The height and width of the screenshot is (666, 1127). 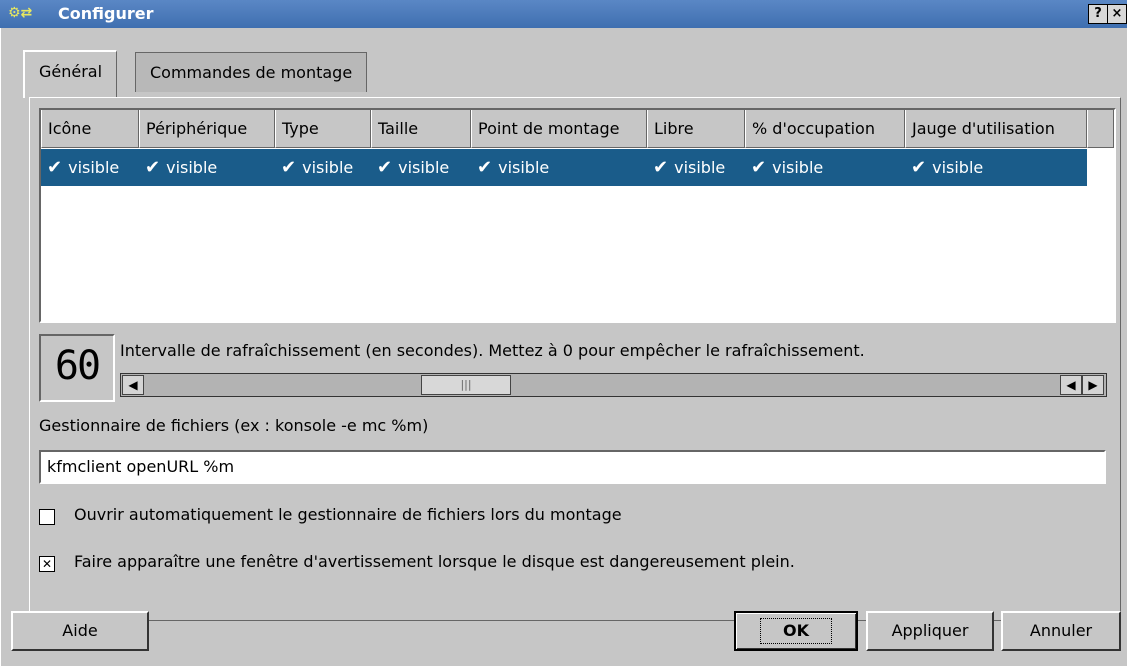 What do you see at coordinates (1100, 129) in the screenshot?
I see `column-header-filler` at bounding box center [1100, 129].